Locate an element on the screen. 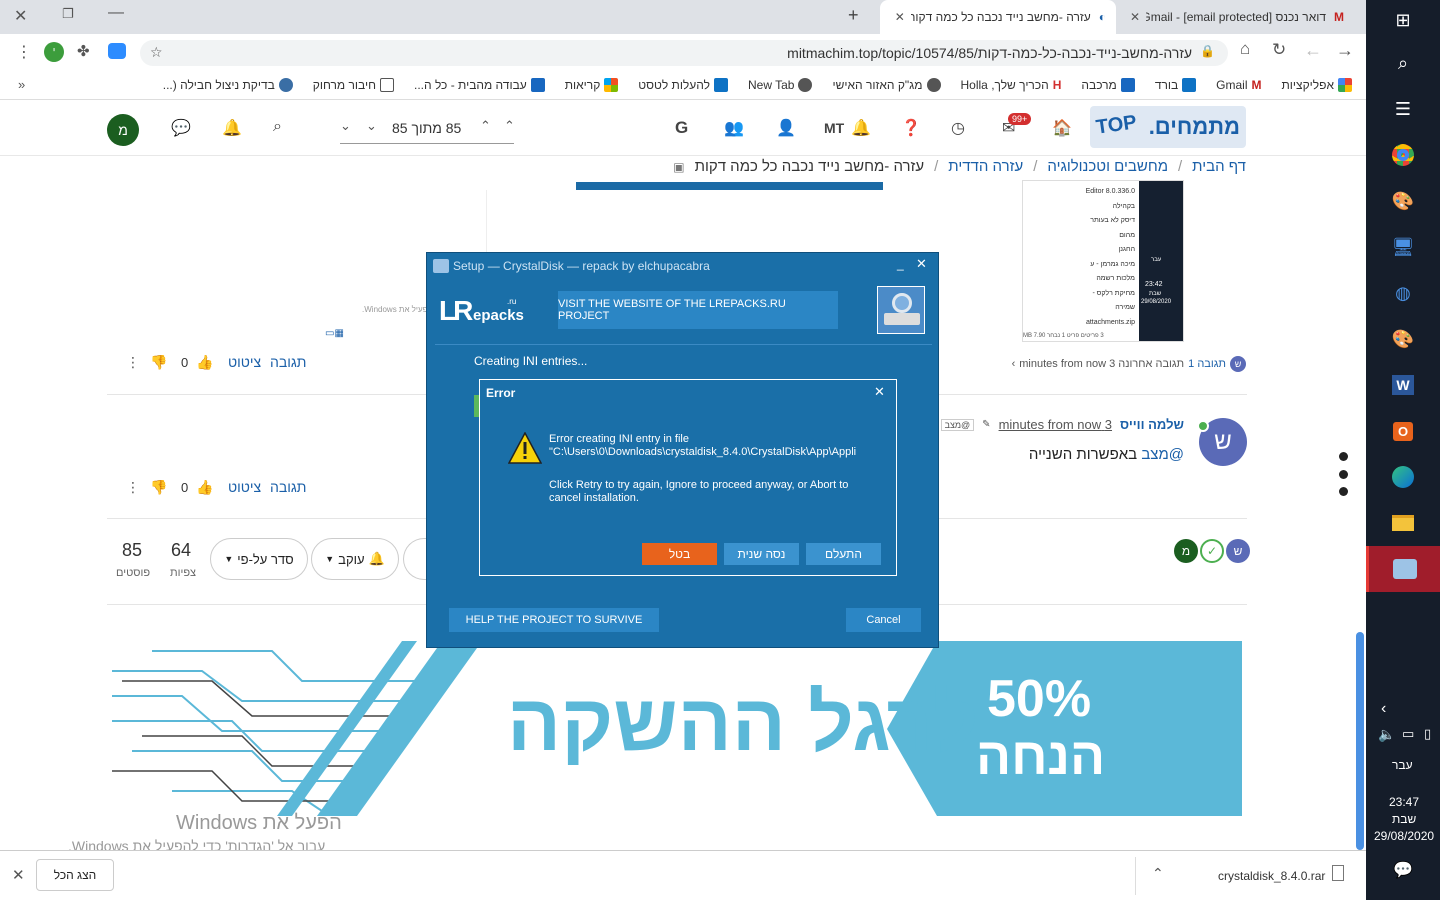 The height and width of the screenshot is (900, 1440). breadcrumb-home: דף הבית is located at coordinates (1219, 166).